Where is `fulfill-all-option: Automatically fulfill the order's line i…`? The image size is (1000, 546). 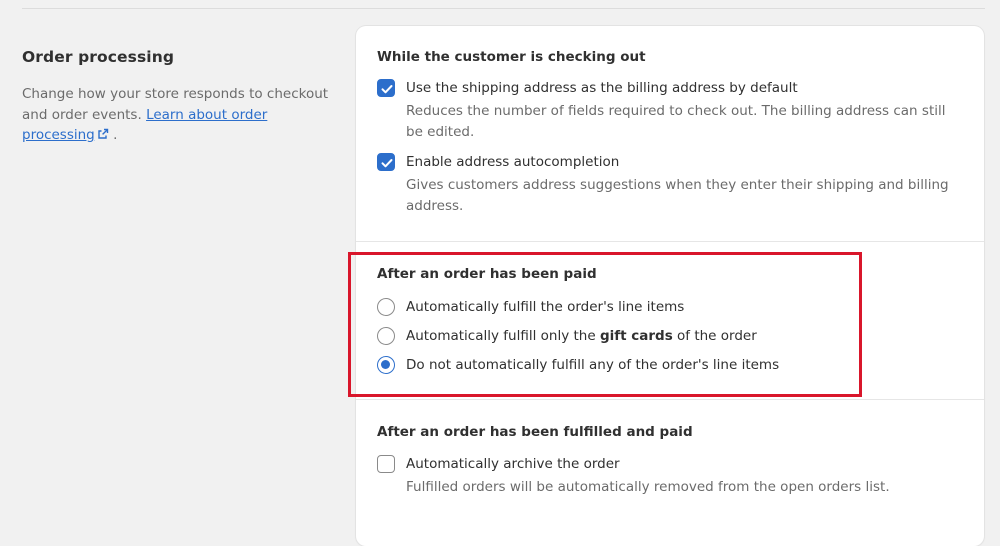 fulfill-all-option: Automatically fulfill the order's line i… is located at coordinates (670, 307).